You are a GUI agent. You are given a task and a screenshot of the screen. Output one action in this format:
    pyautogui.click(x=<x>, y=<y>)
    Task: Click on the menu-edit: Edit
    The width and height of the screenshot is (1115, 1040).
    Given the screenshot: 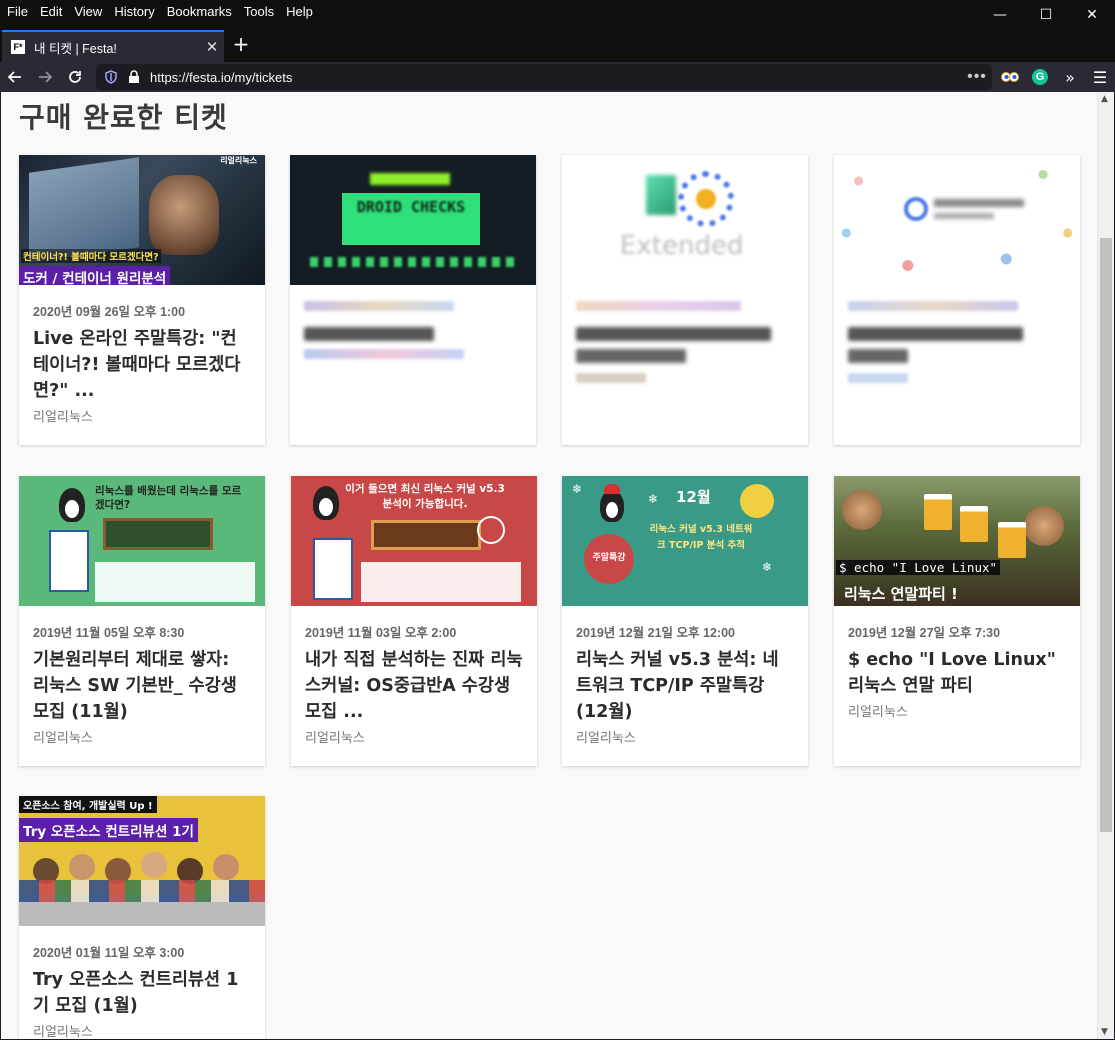 What is the action you would take?
    pyautogui.click(x=51, y=12)
    